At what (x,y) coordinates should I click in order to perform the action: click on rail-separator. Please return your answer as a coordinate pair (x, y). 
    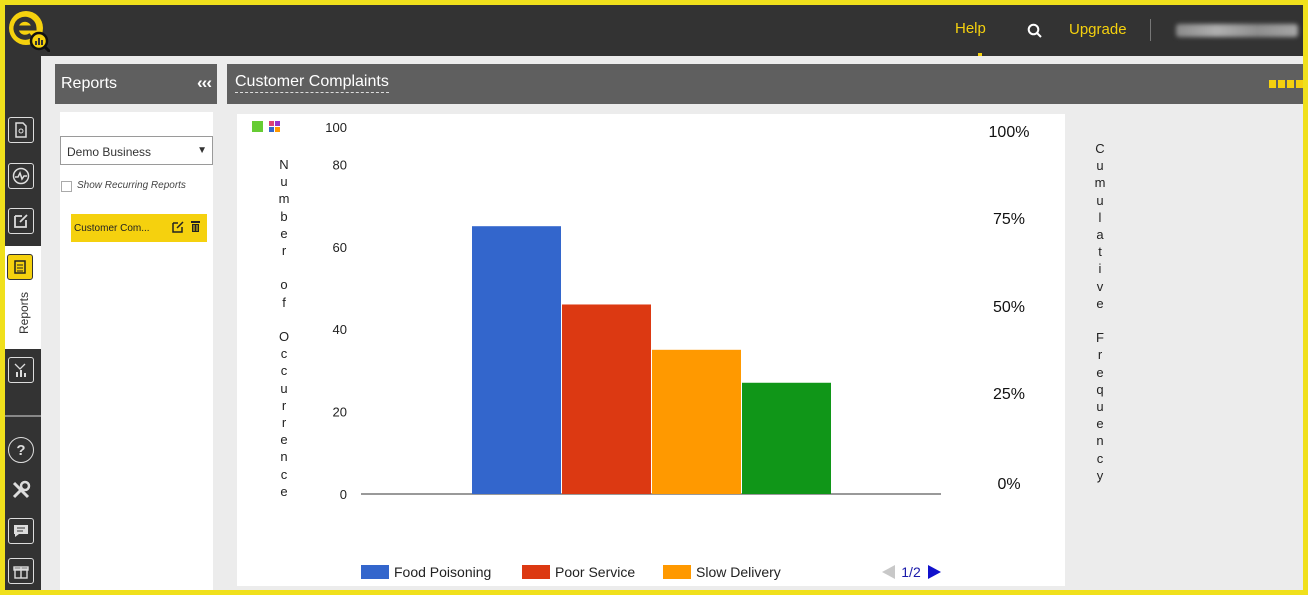
    Looking at the image, I should click on (23, 416).